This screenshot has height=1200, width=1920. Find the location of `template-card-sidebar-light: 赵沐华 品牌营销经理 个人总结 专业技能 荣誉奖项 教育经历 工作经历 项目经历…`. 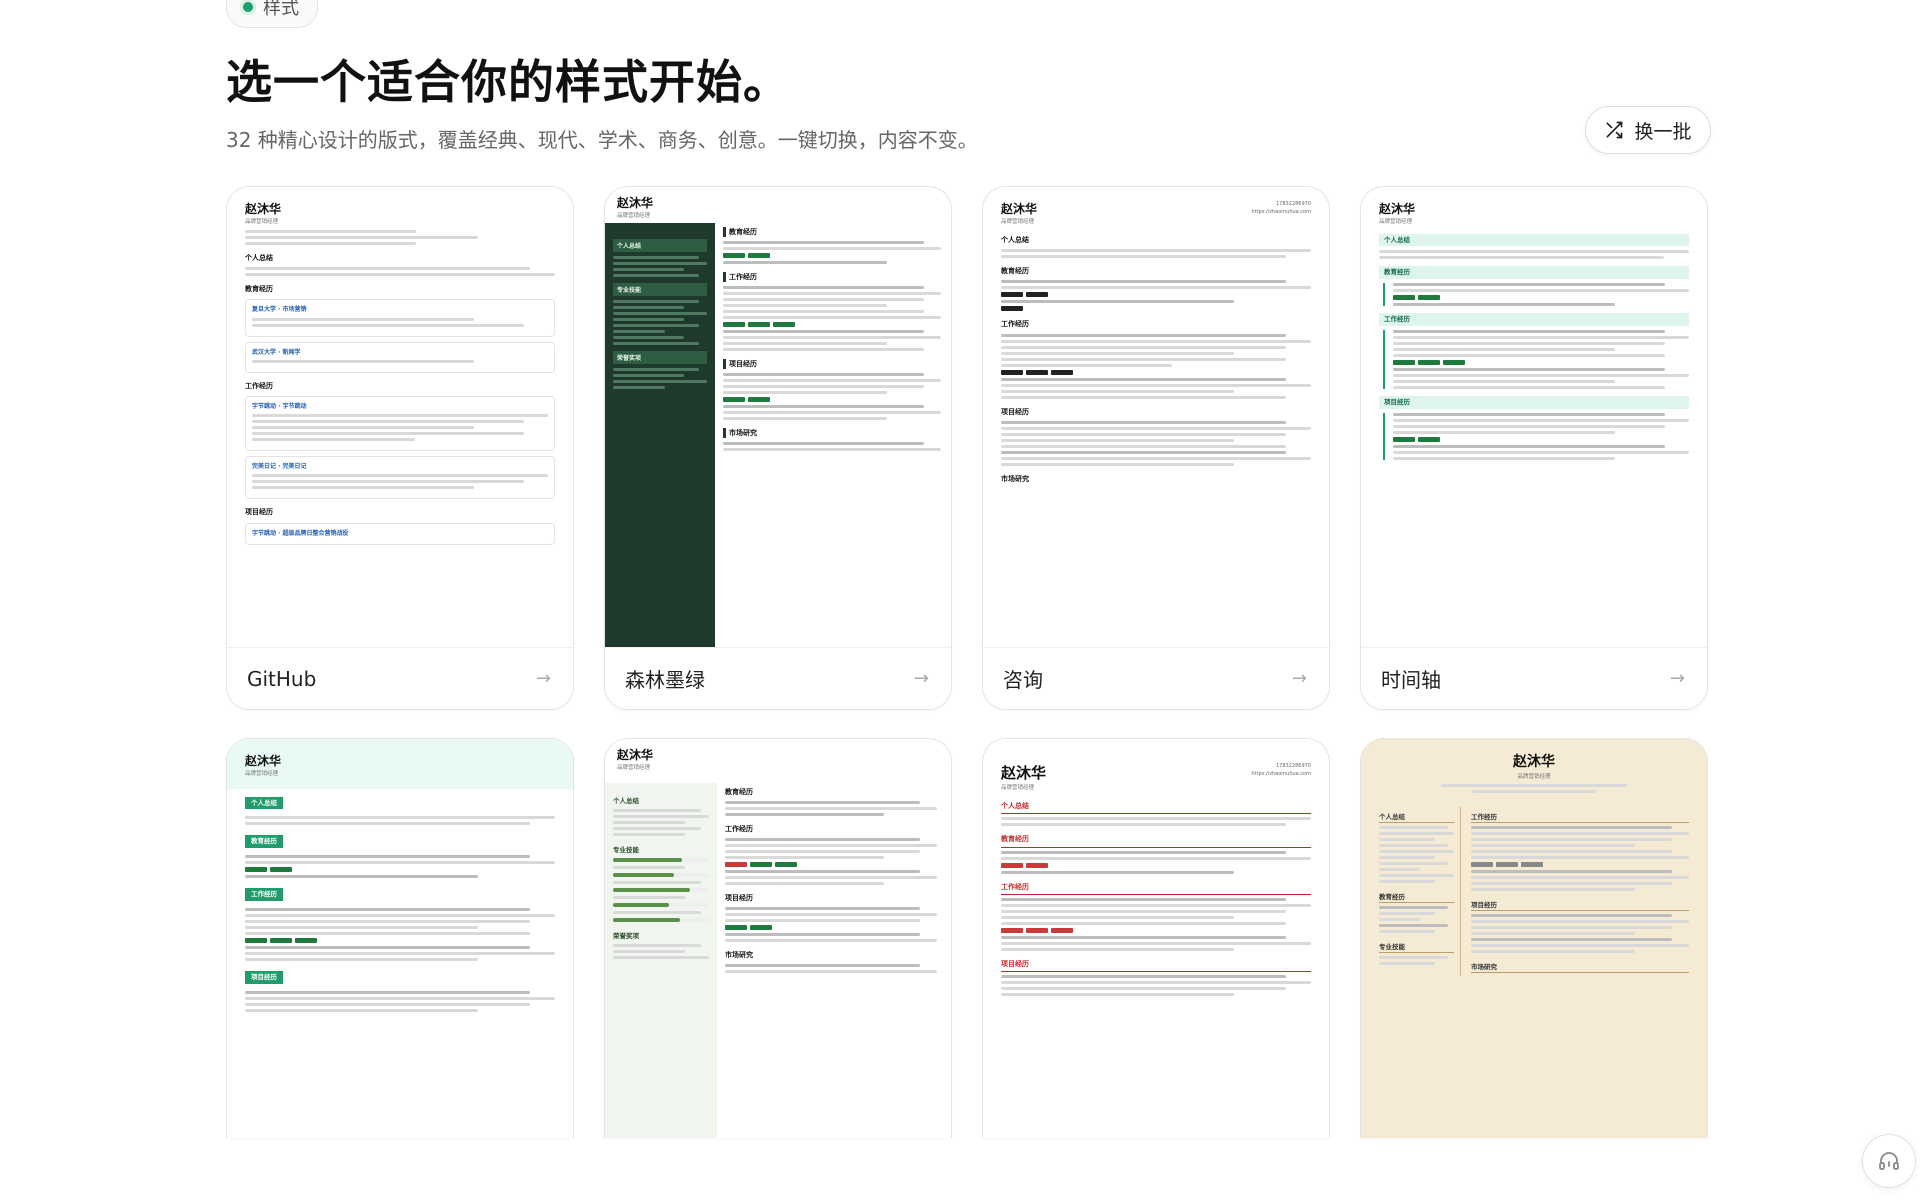

template-card-sidebar-light: 赵沐华 品牌营销经理 个人总结 专业技能 荣誉奖项 教育经历 工作经历 项目经历… is located at coordinates (778, 938).